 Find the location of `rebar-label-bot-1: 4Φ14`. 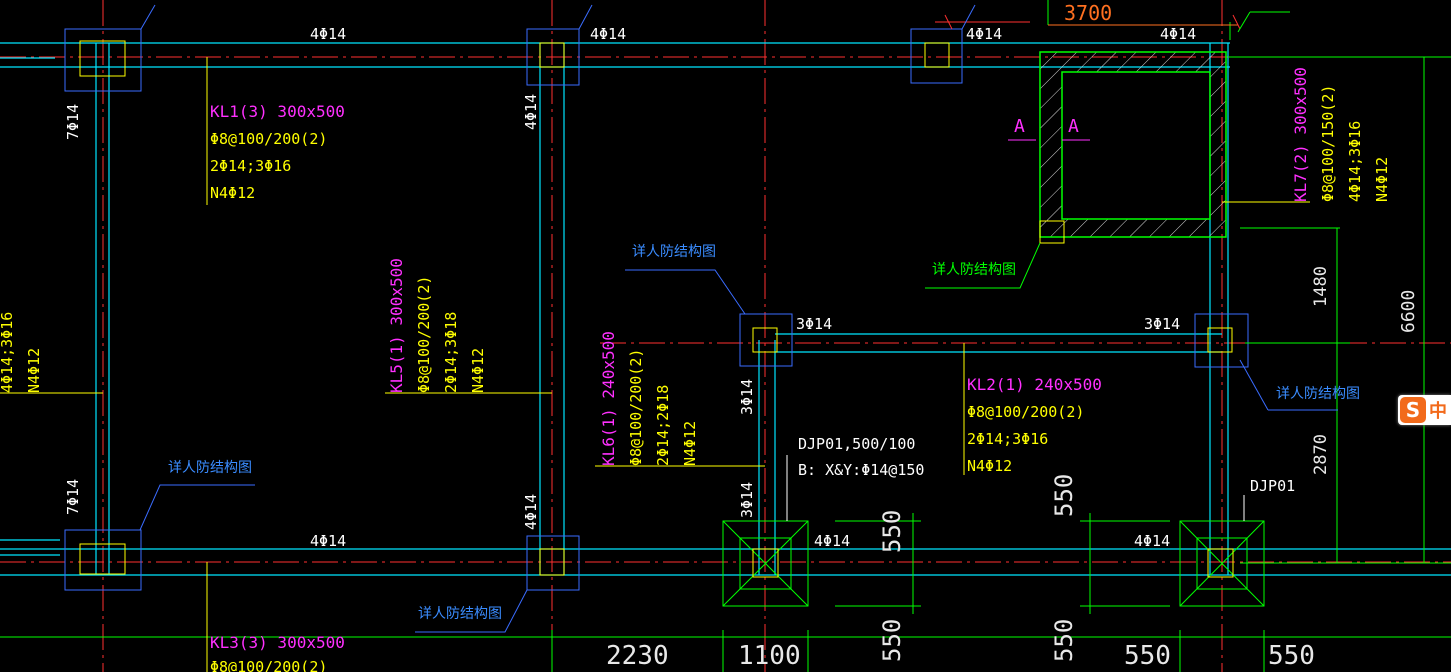

rebar-label-bot-1: 4Φ14 is located at coordinates (328, 541).